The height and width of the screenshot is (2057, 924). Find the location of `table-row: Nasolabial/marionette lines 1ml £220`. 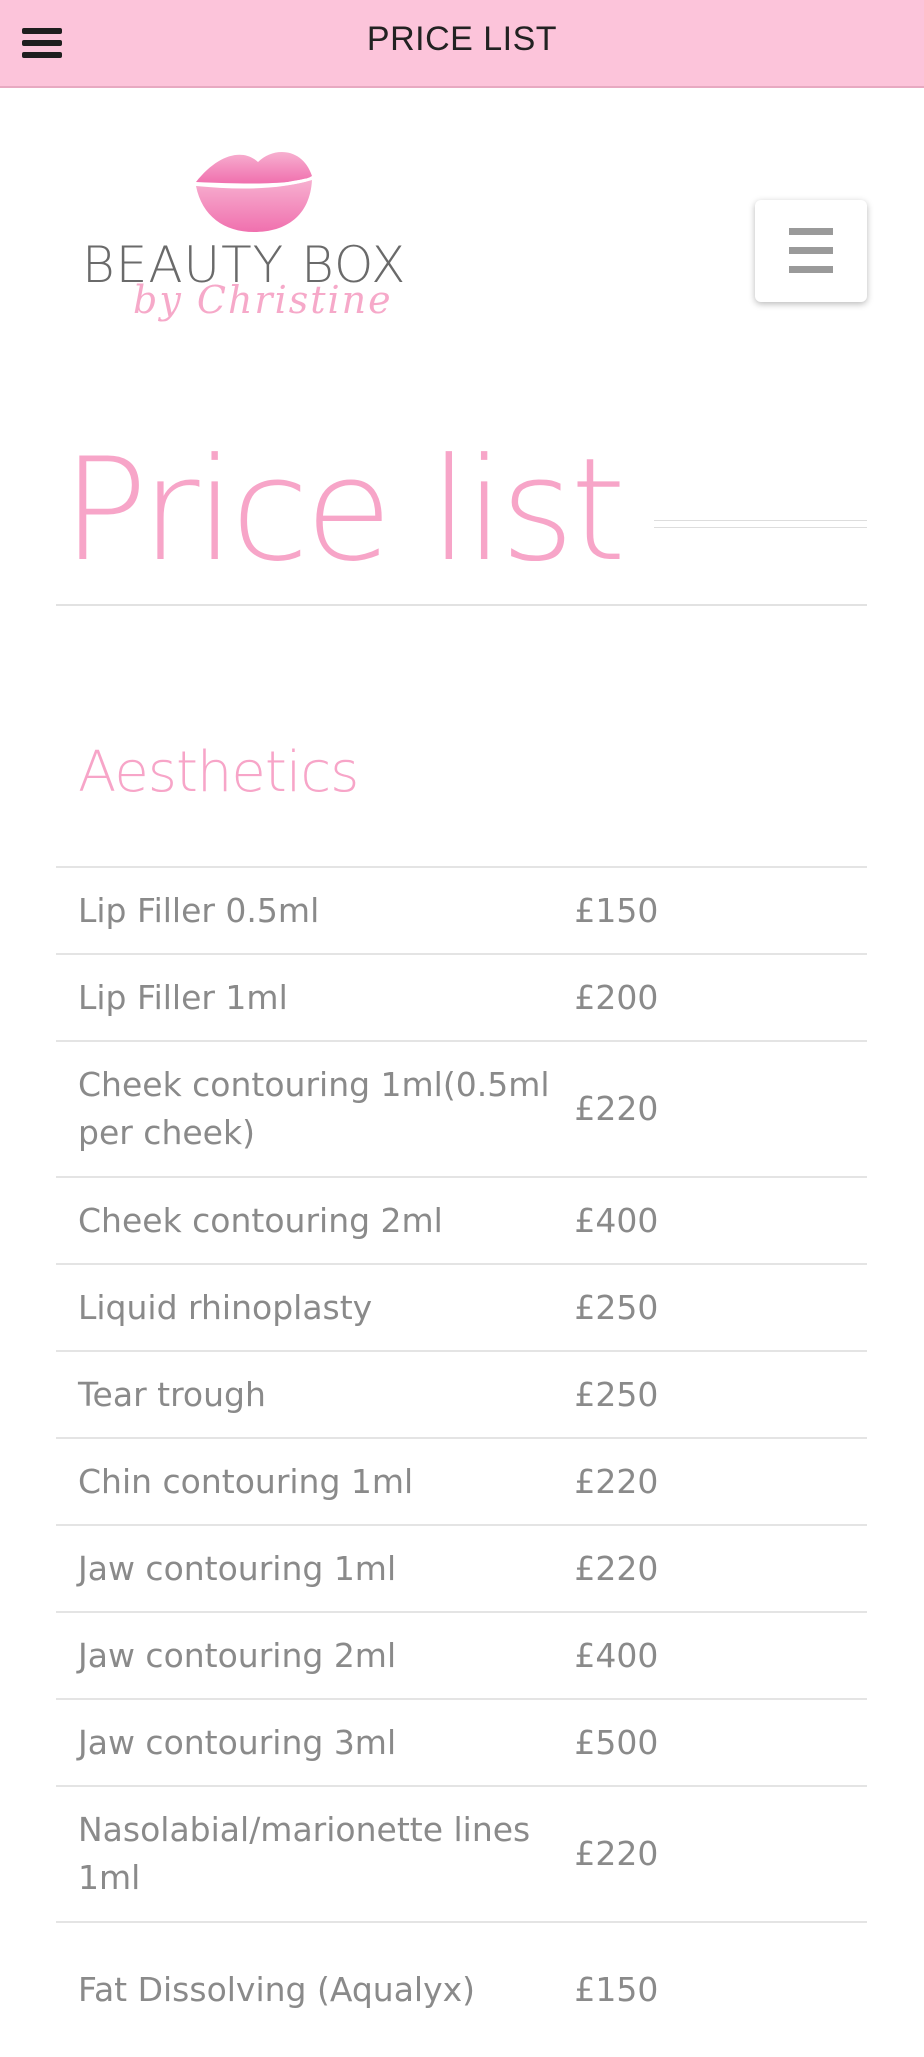

table-row: Nasolabial/marionette lines 1ml £220 is located at coordinates (461, 1854).